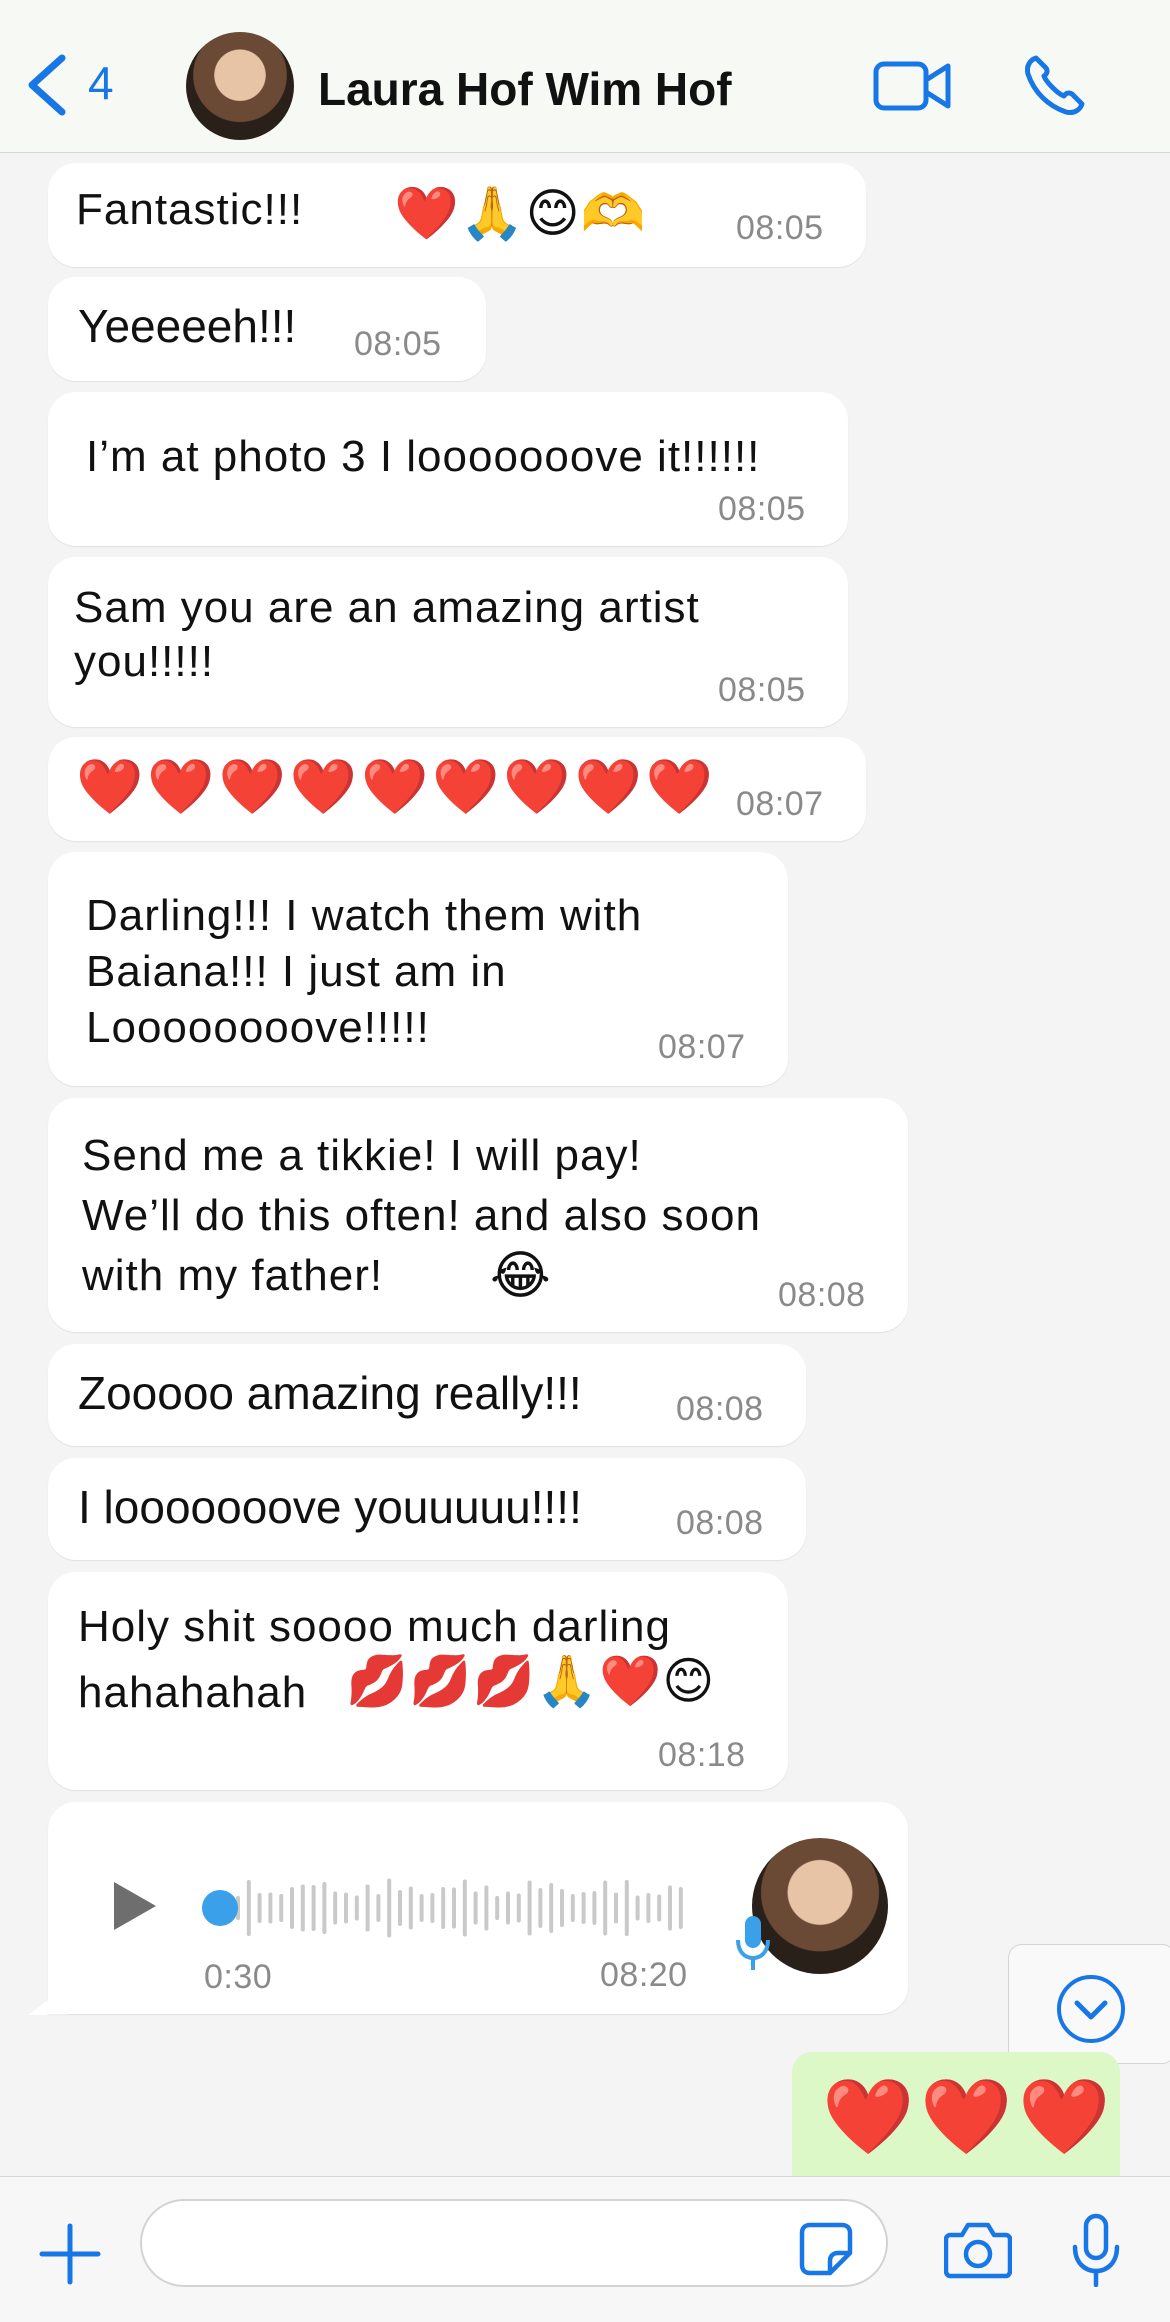  Describe the element at coordinates (387, 634) in the screenshot. I see `message-text: Sam you are an amazing artist you!!!!!` at that location.